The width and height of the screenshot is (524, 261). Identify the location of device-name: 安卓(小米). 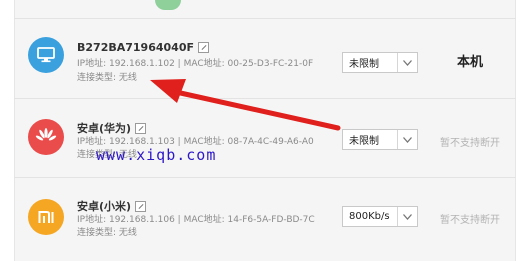
(112, 206).